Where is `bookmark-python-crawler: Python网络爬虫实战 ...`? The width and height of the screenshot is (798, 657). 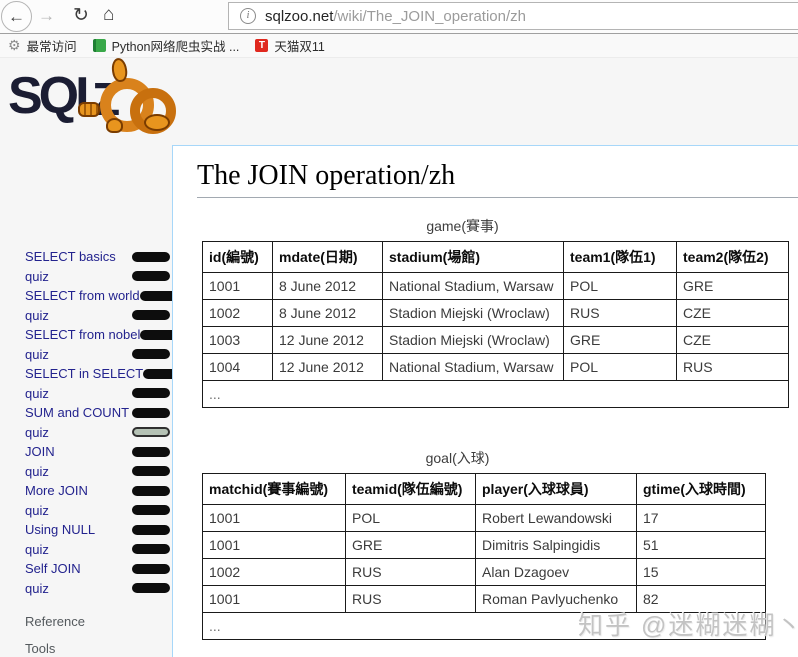 bookmark-python-crawler: Python网络爬虫实战 ... is located at coordinates (158, 45).